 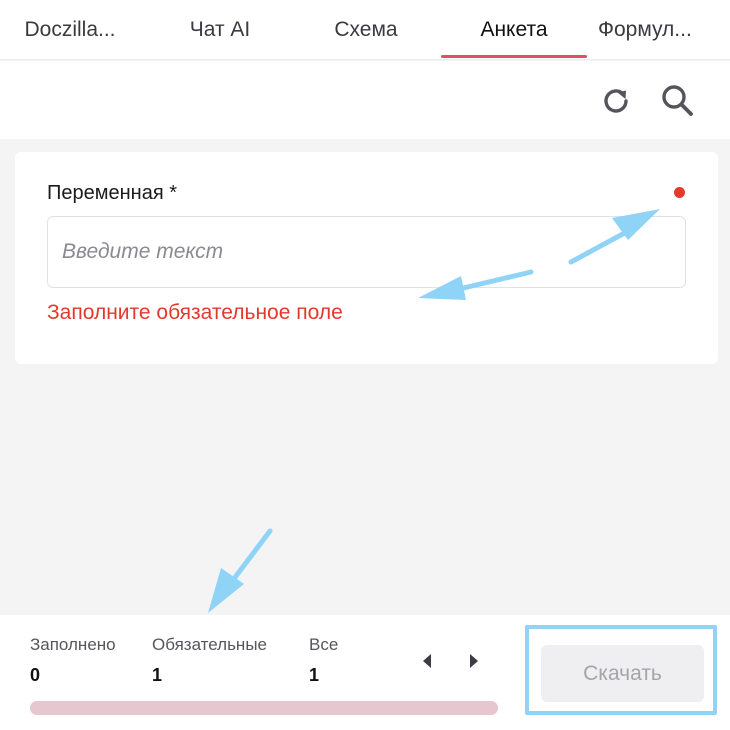 What do you see at coordinates (324, 644) in the screenshot?
I see `stat-all-label: Все` at bounding box center [324, 644].